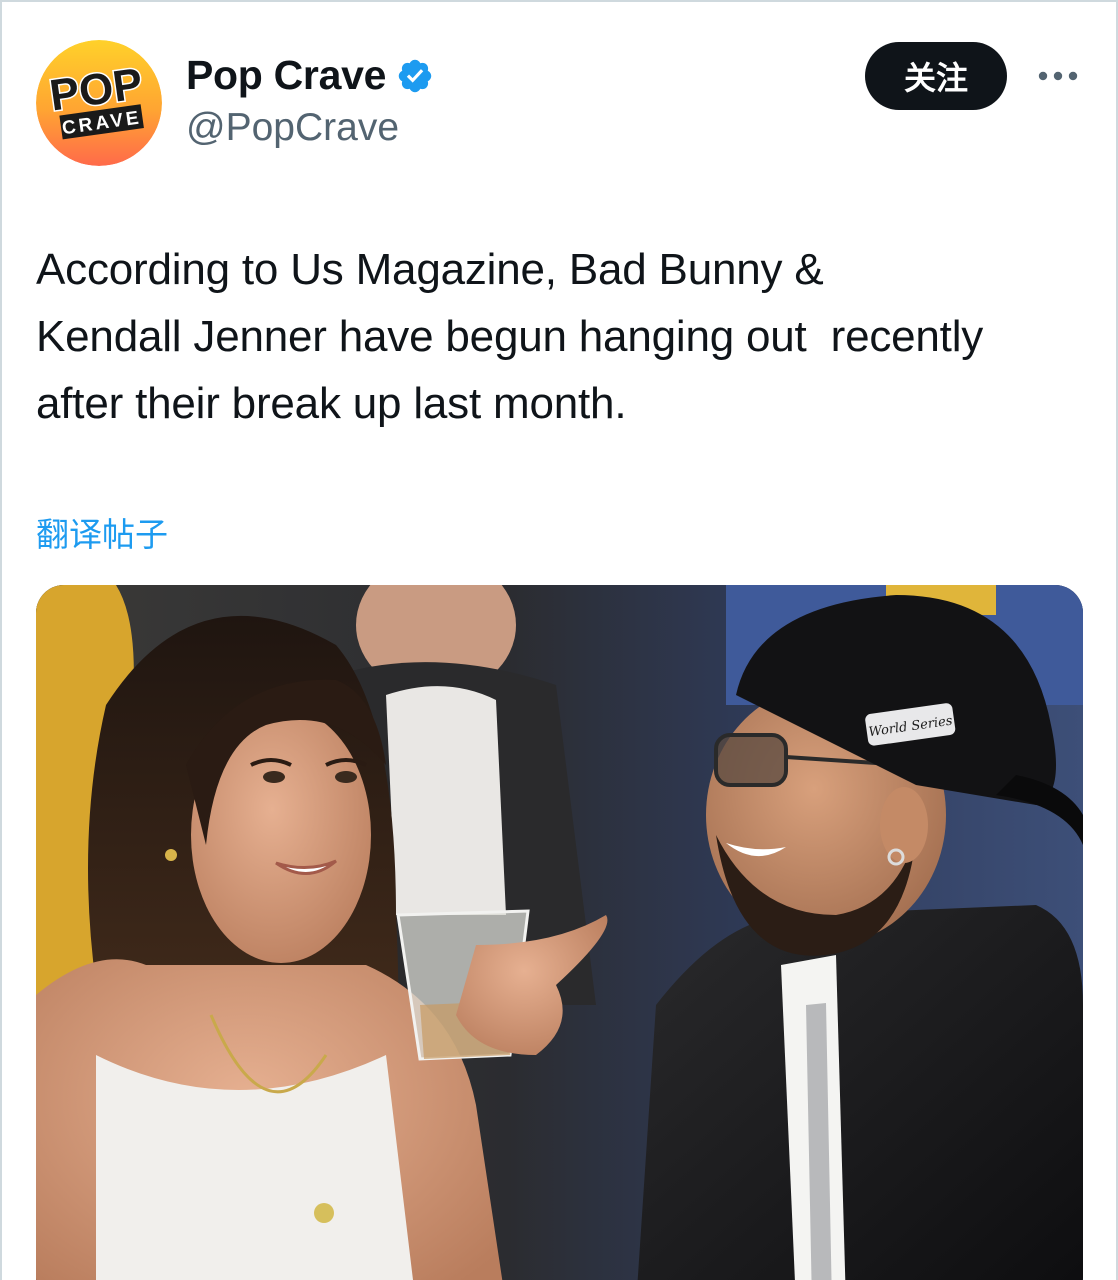 This screenshot has width=1118, height=1280. Describe the element at coordinates (415, 76) in the screenshot. I see `verified-badge-icon` at that location.